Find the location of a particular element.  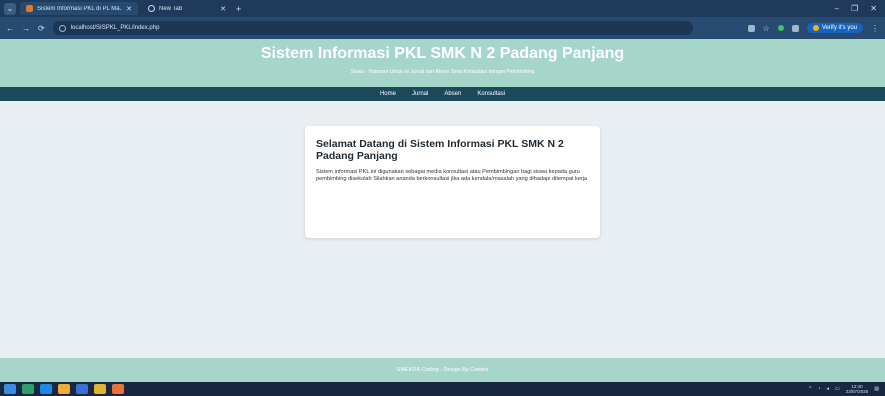

back-arrow-icon: ← is located at coordinates (10, 28).